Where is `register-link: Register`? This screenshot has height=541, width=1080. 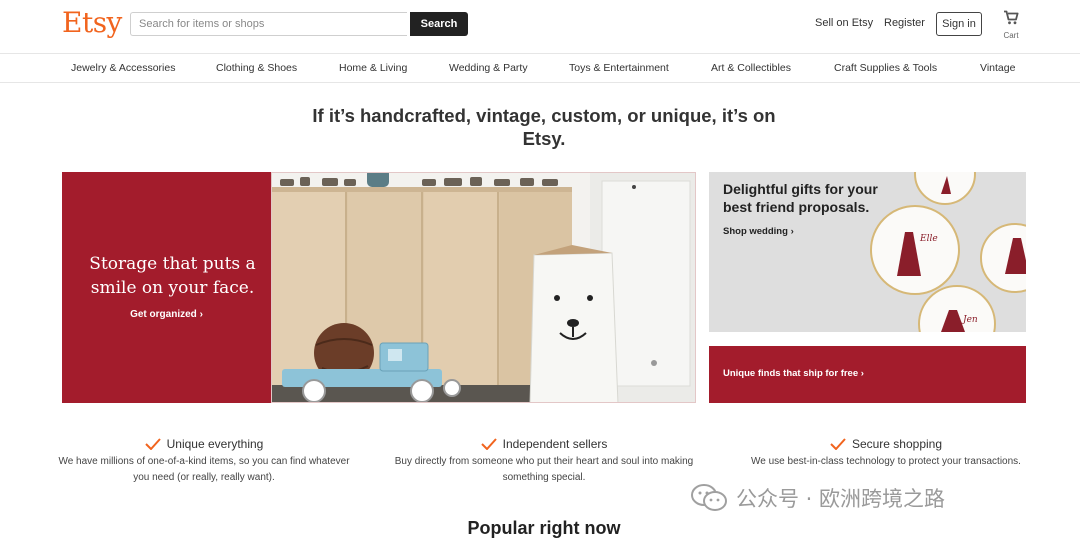
register-link: Register is located at coordinates (904, 23).